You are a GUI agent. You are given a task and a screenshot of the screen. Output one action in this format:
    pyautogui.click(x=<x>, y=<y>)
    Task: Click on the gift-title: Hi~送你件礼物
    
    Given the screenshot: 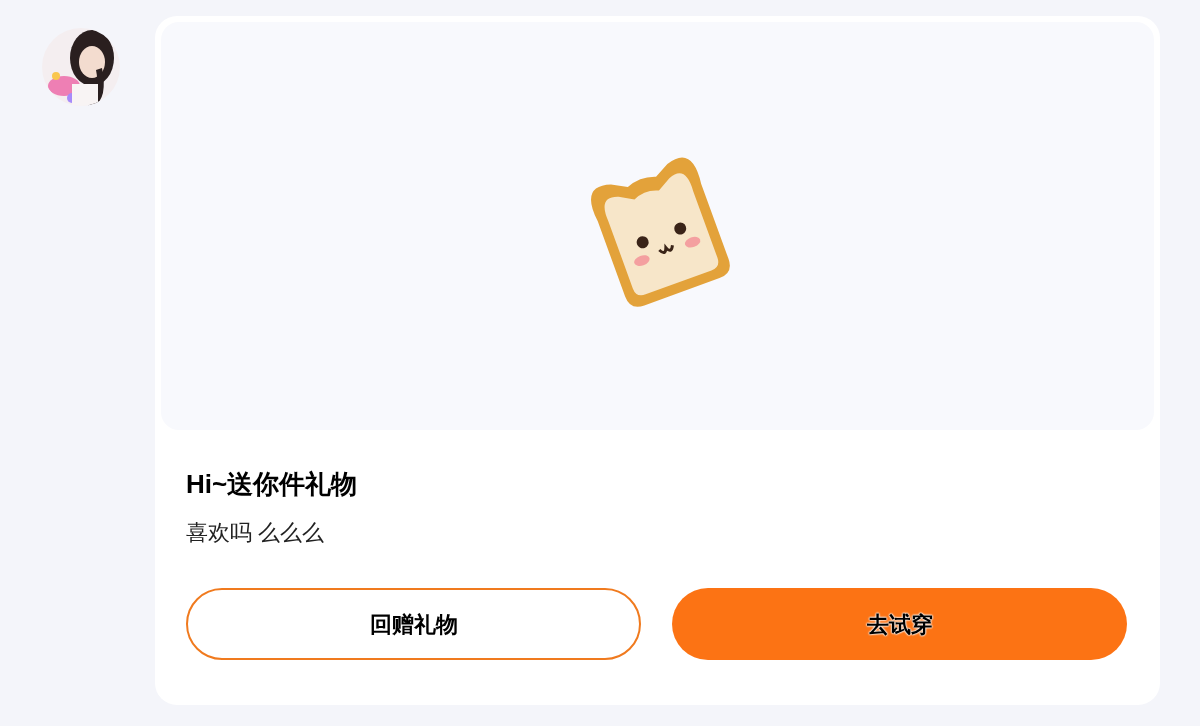 What is the action you would take?
    pyautogui.click(x=272, y=484)
    